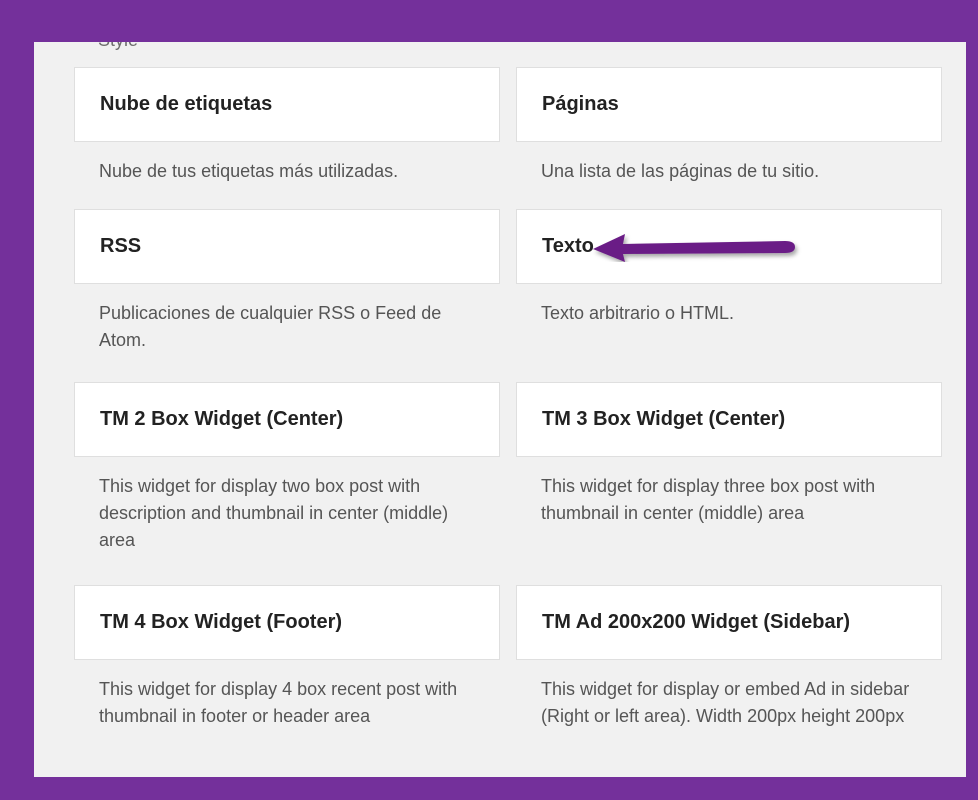  I want to click on widget-title: TM Ad 200x200 Widget (Sidebar), so click(729, 622).